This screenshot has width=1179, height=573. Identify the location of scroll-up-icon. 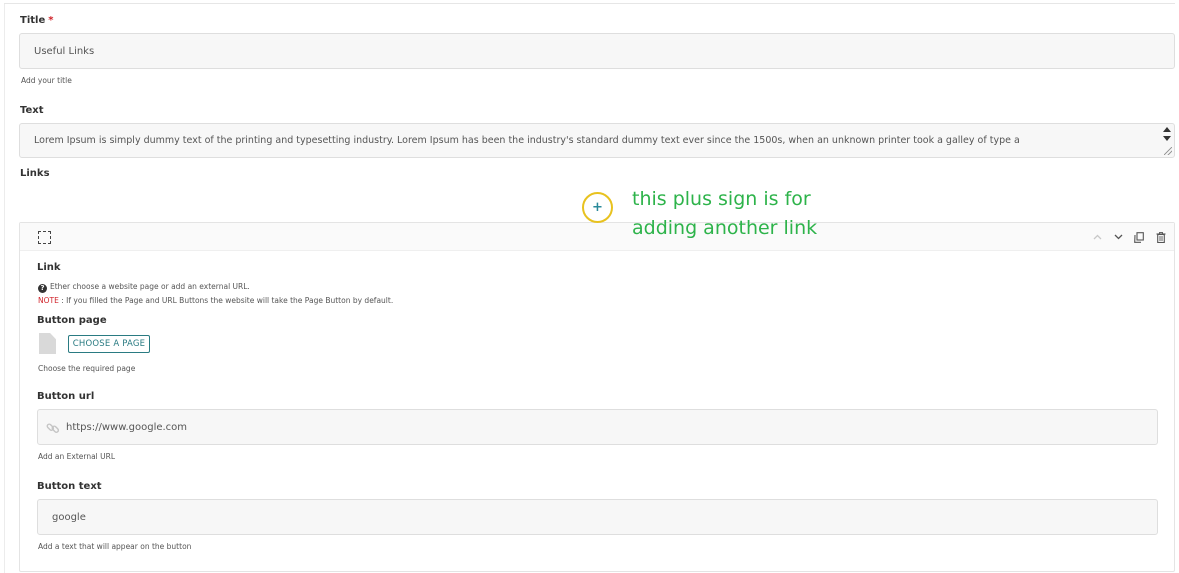
(1166, 129).